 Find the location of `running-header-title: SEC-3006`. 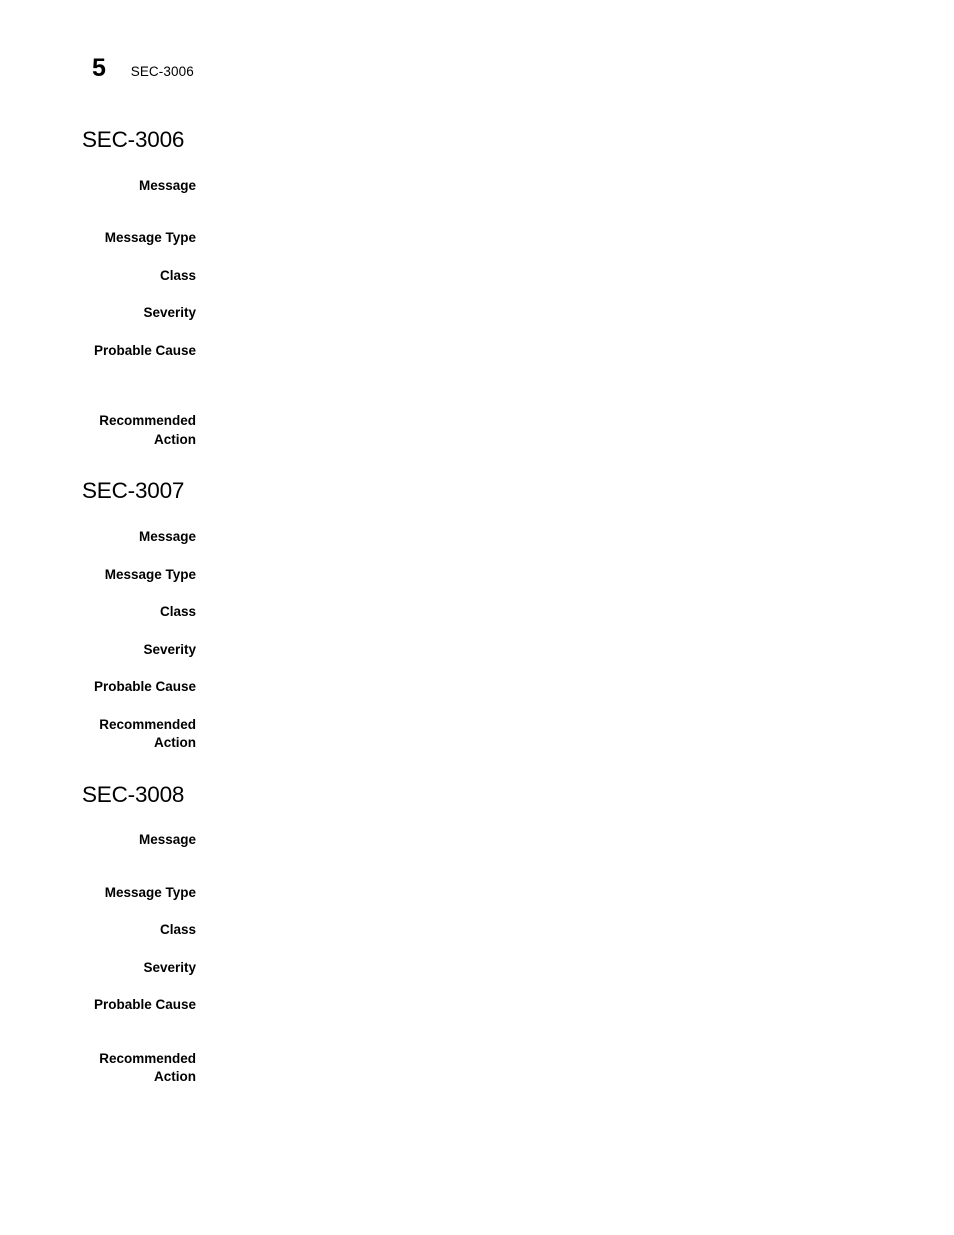

running-header-title: SEC-3006 is located at coordinates (162, 71).